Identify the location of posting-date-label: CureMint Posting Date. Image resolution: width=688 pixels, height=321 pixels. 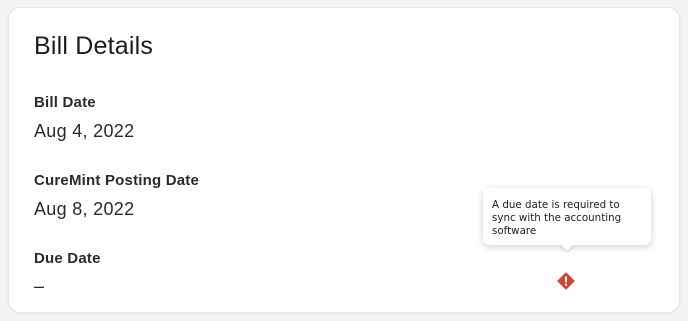
(117, 180).